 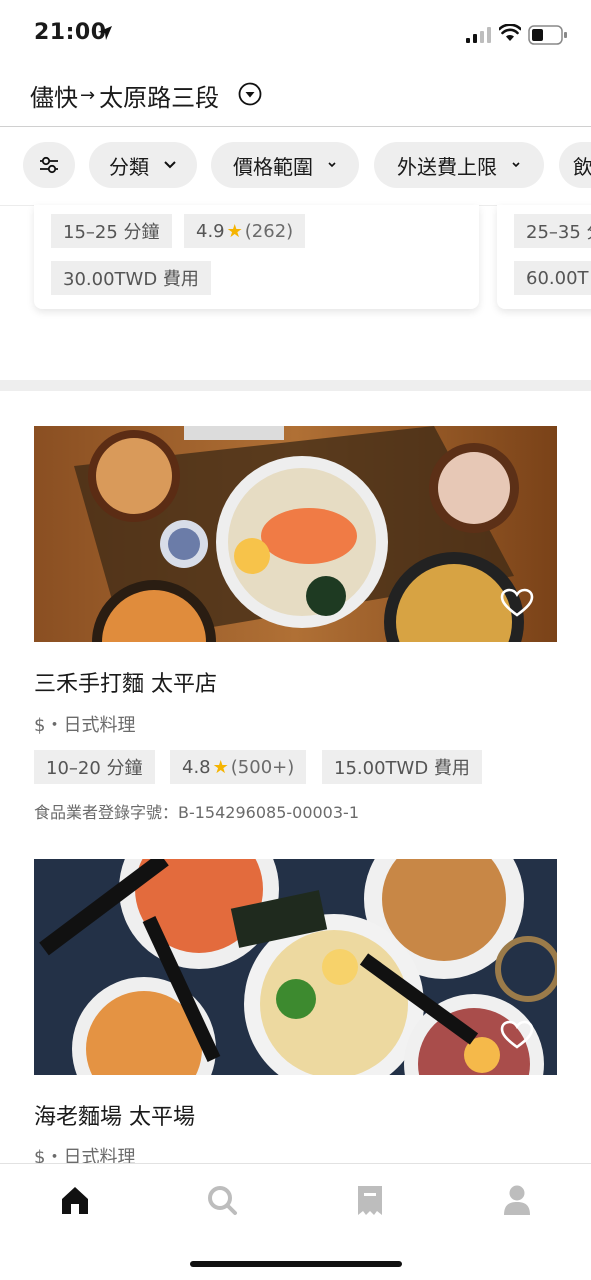 I want to click on rating-tag: 4.8 ★ (500+), so click(x=238, y=767).